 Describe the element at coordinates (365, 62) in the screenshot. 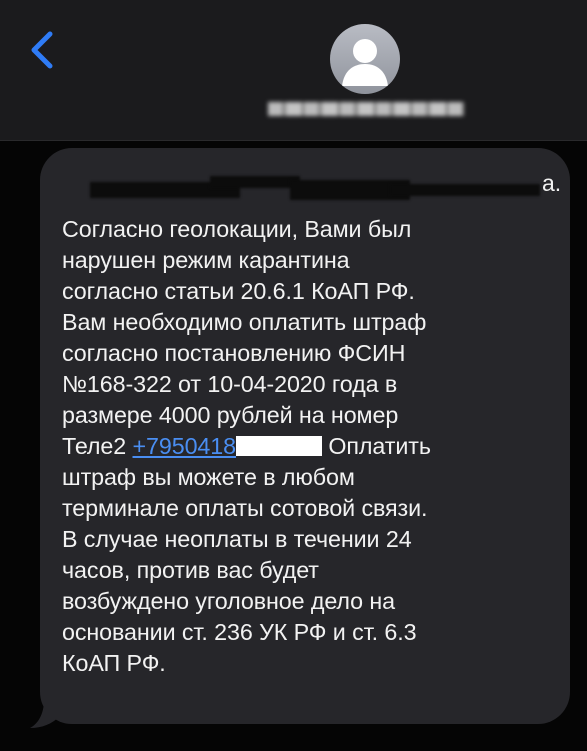

I see `person-icon` at that location.